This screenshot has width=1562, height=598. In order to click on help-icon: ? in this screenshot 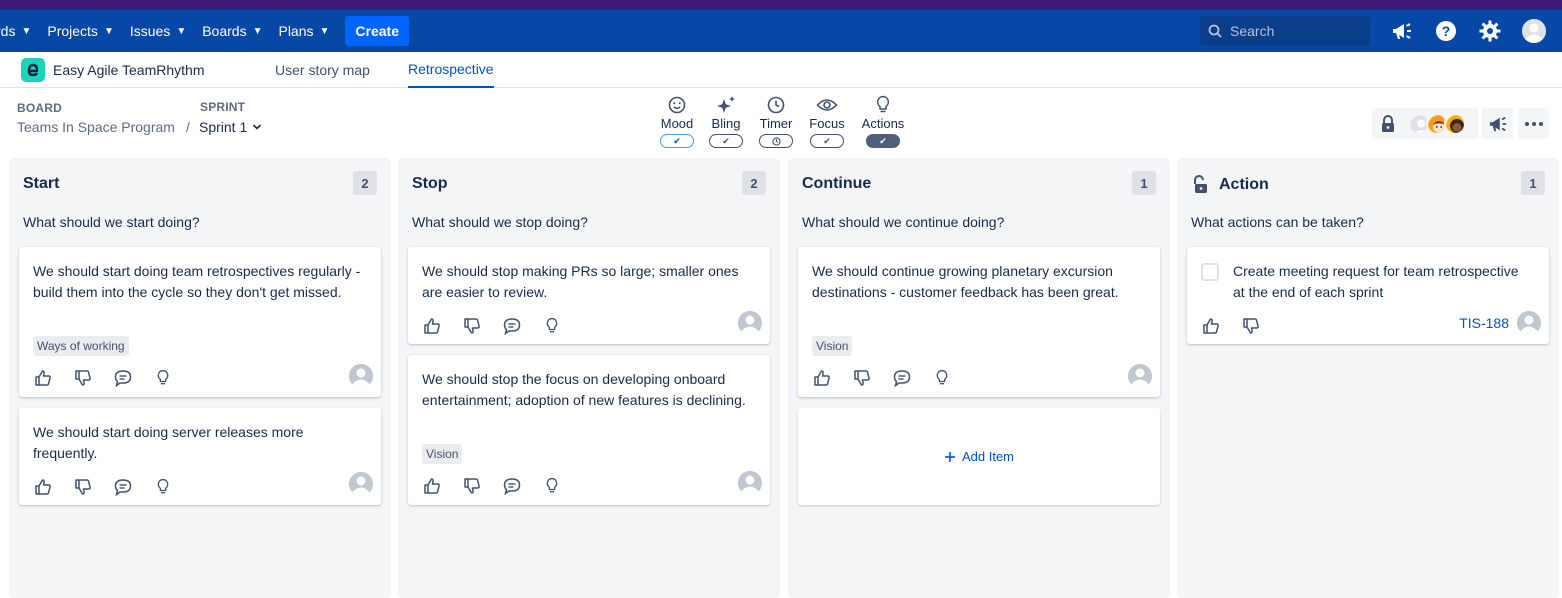, I will do `click(1446, 31)`.